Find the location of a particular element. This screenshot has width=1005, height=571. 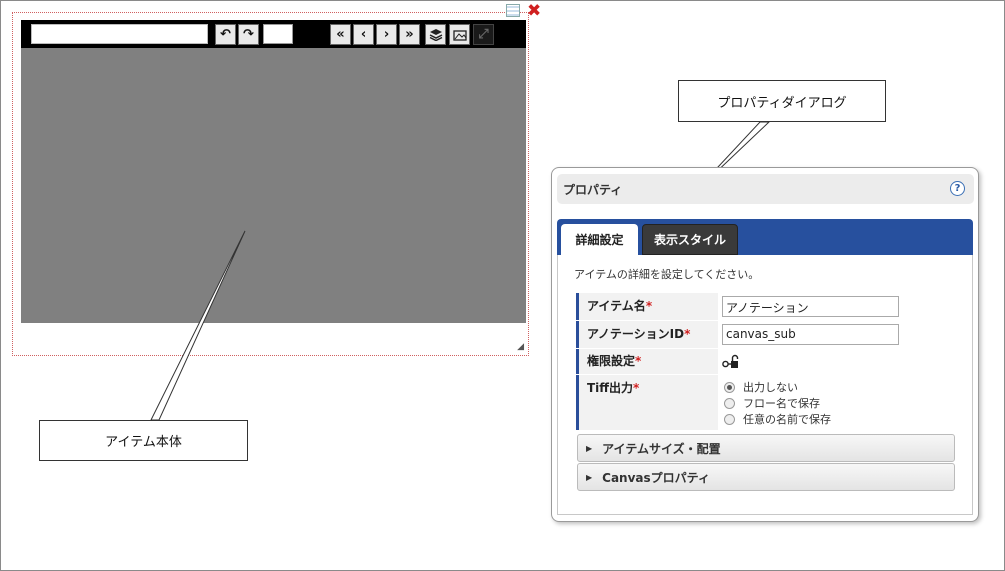

radio-no-output: 出力しない is located at coordinates (761, 387).